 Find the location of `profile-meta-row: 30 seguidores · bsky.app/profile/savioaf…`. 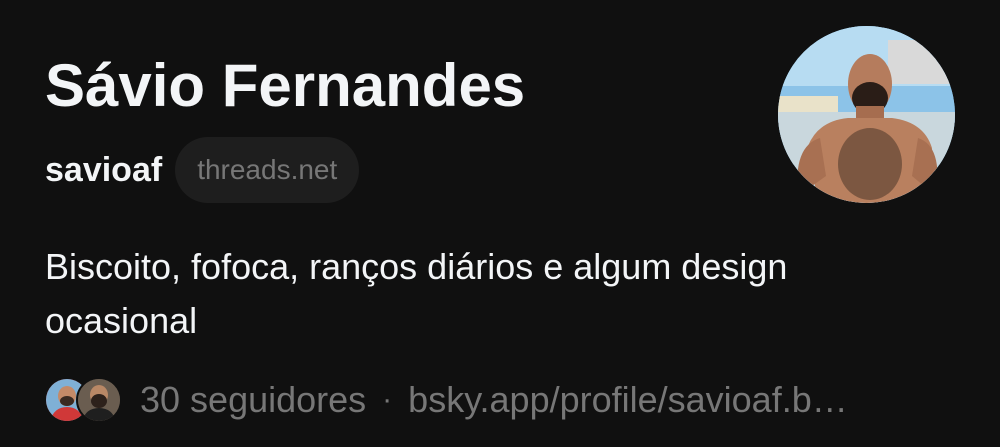

profile-meta-row: 30 seguidores · bsky.app/profile/savioaf… is located at coordinates (504, 400).